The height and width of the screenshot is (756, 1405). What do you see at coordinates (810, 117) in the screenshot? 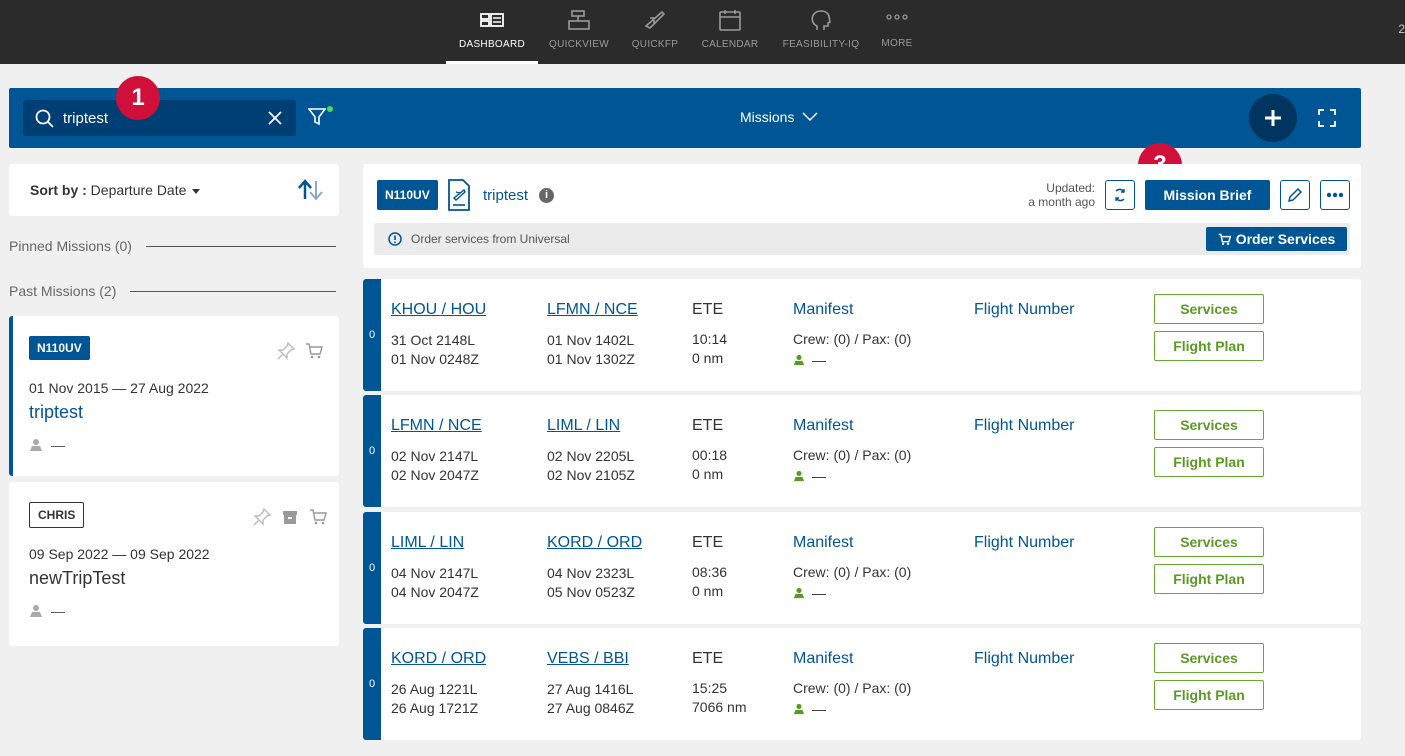
I see `chevron-down-icon` at bounding box center [810, 117].